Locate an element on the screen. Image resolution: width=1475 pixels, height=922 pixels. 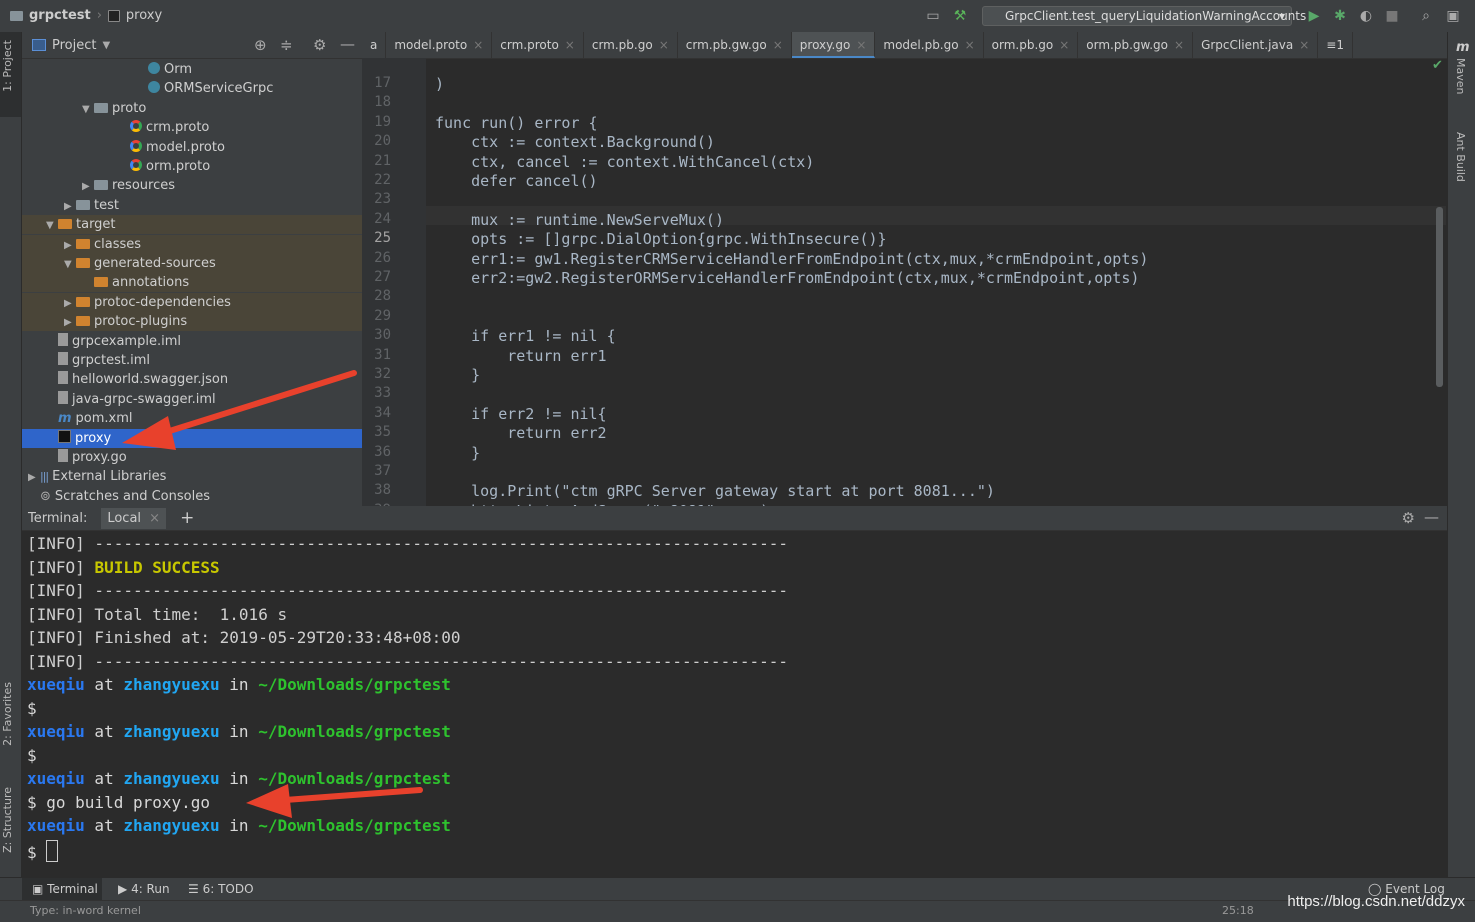
tree-item: ▶ classes is located at coordinates (192, 244).